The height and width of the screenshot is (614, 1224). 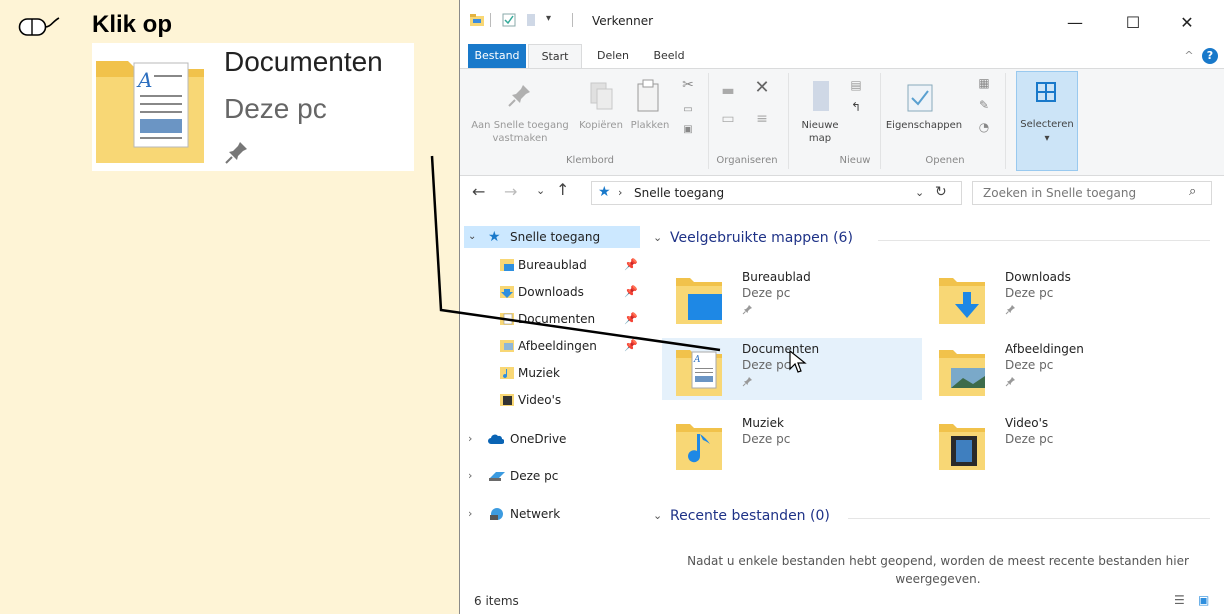 I want to click on tab-start: Start, so click(x=555, y=56).